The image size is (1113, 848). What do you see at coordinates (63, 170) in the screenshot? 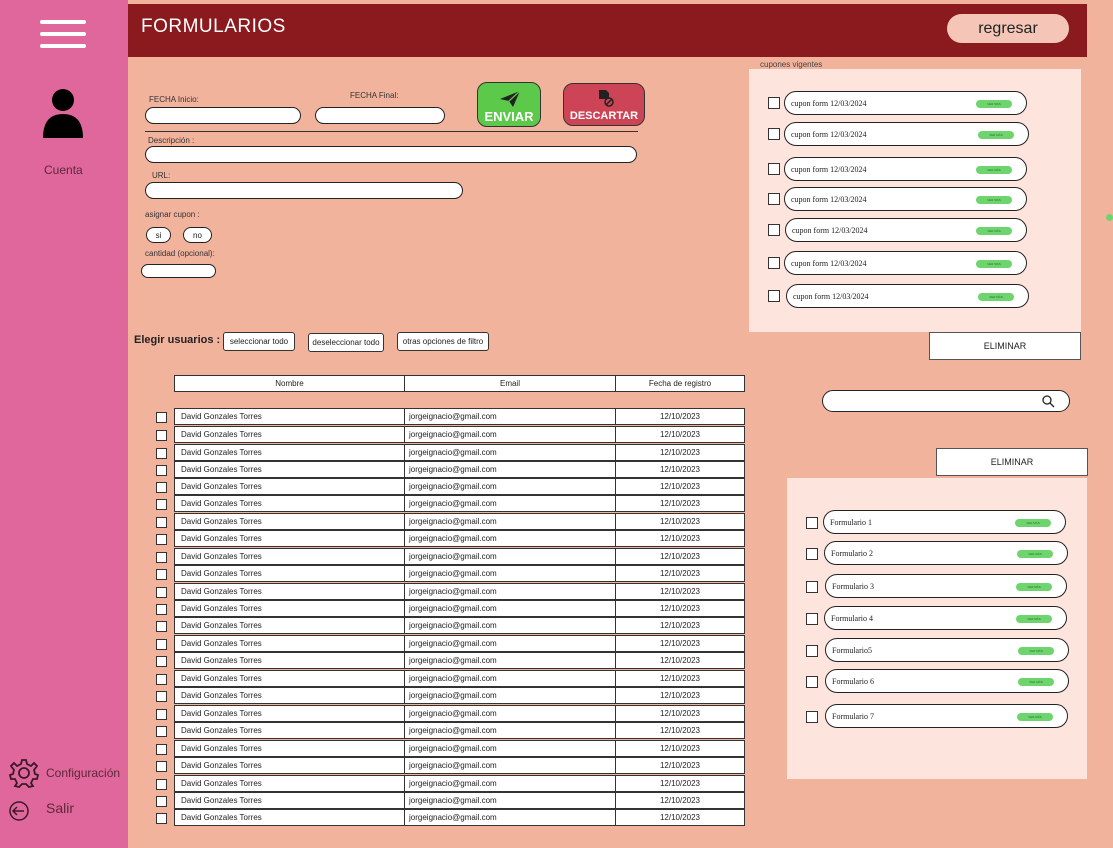
I see `account-label: Cuenta` at bounding box center [63, 170].